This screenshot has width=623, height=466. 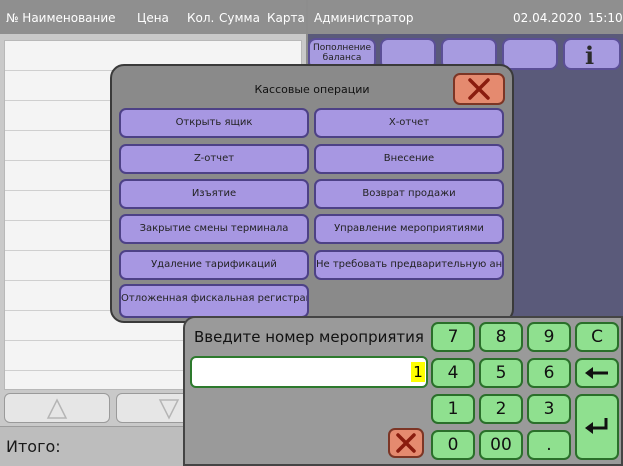 What do you see at coordinates (33, 446) in the screenshot?
I see `total-label: Итого:` at bounding box center [33, 446].